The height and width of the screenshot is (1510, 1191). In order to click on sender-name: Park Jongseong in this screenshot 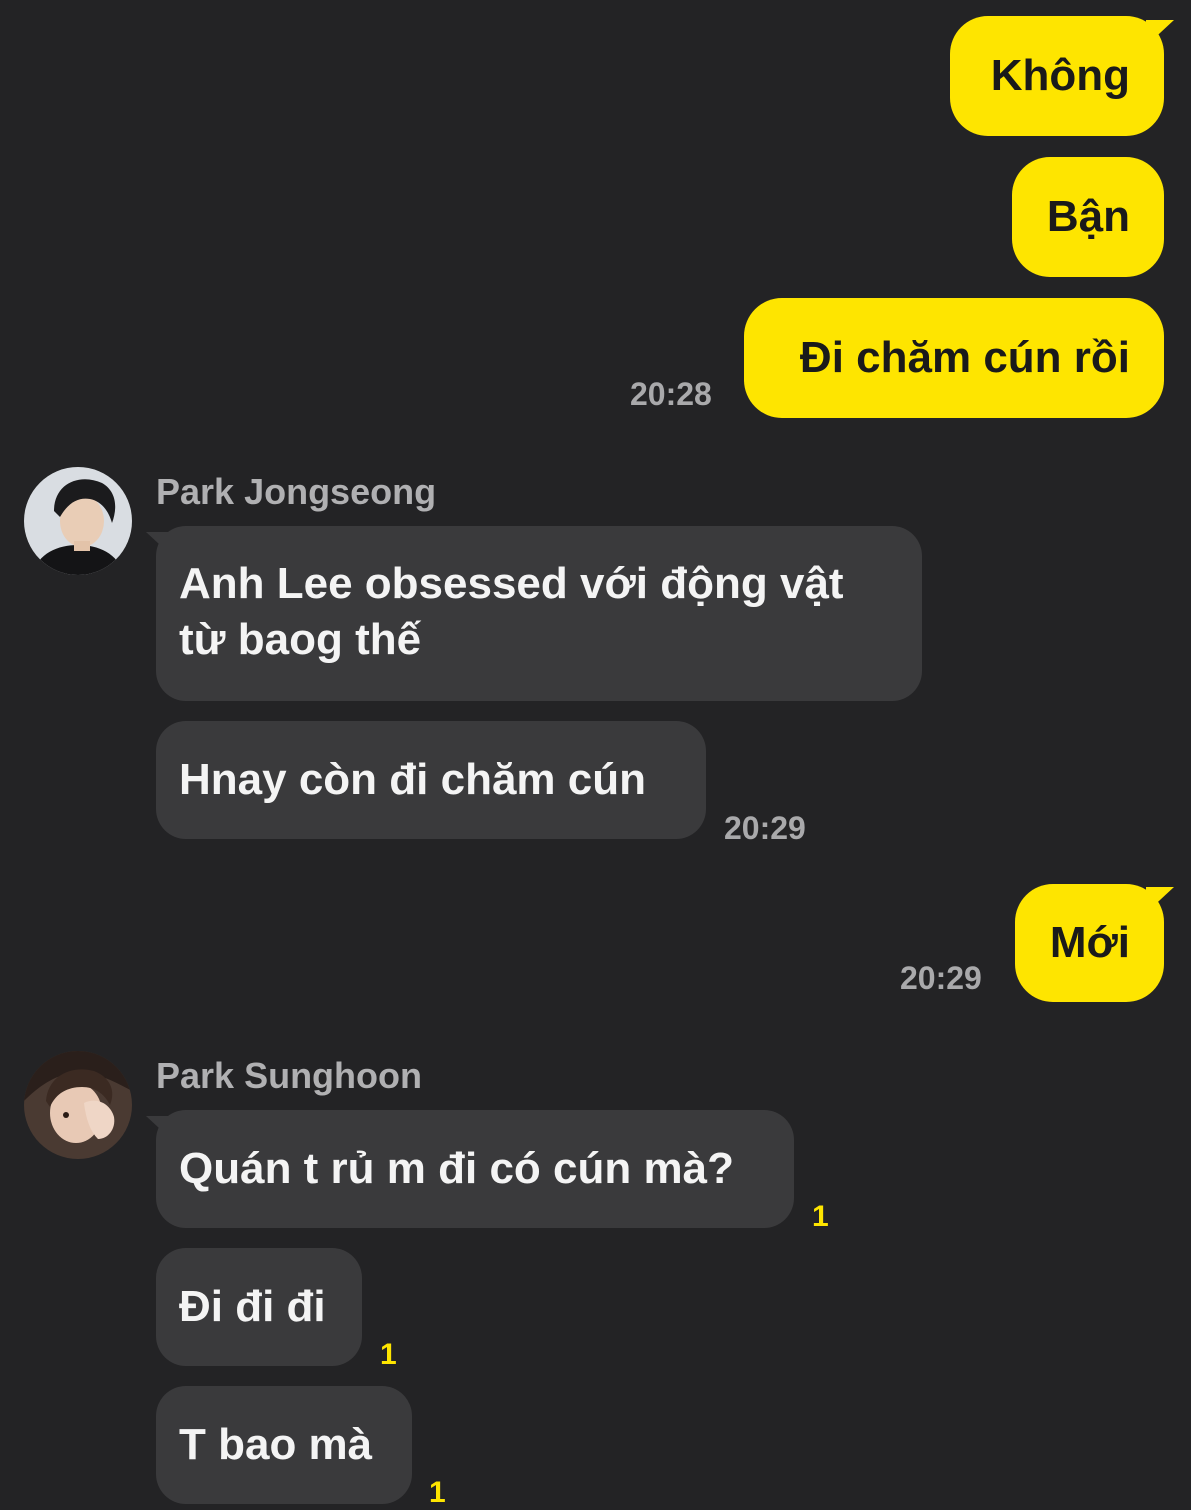, I will do `click(296, 491)`.